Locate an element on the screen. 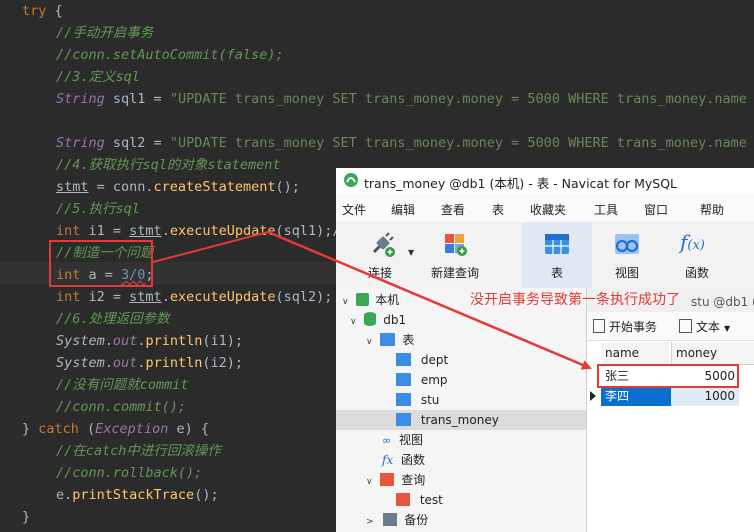 Image resolution: width=754 pixels, height=532 pixels. code-line-i1: int i1 = stmt.executeUpdate(sql1);/ is located at coordinates (198, 231).